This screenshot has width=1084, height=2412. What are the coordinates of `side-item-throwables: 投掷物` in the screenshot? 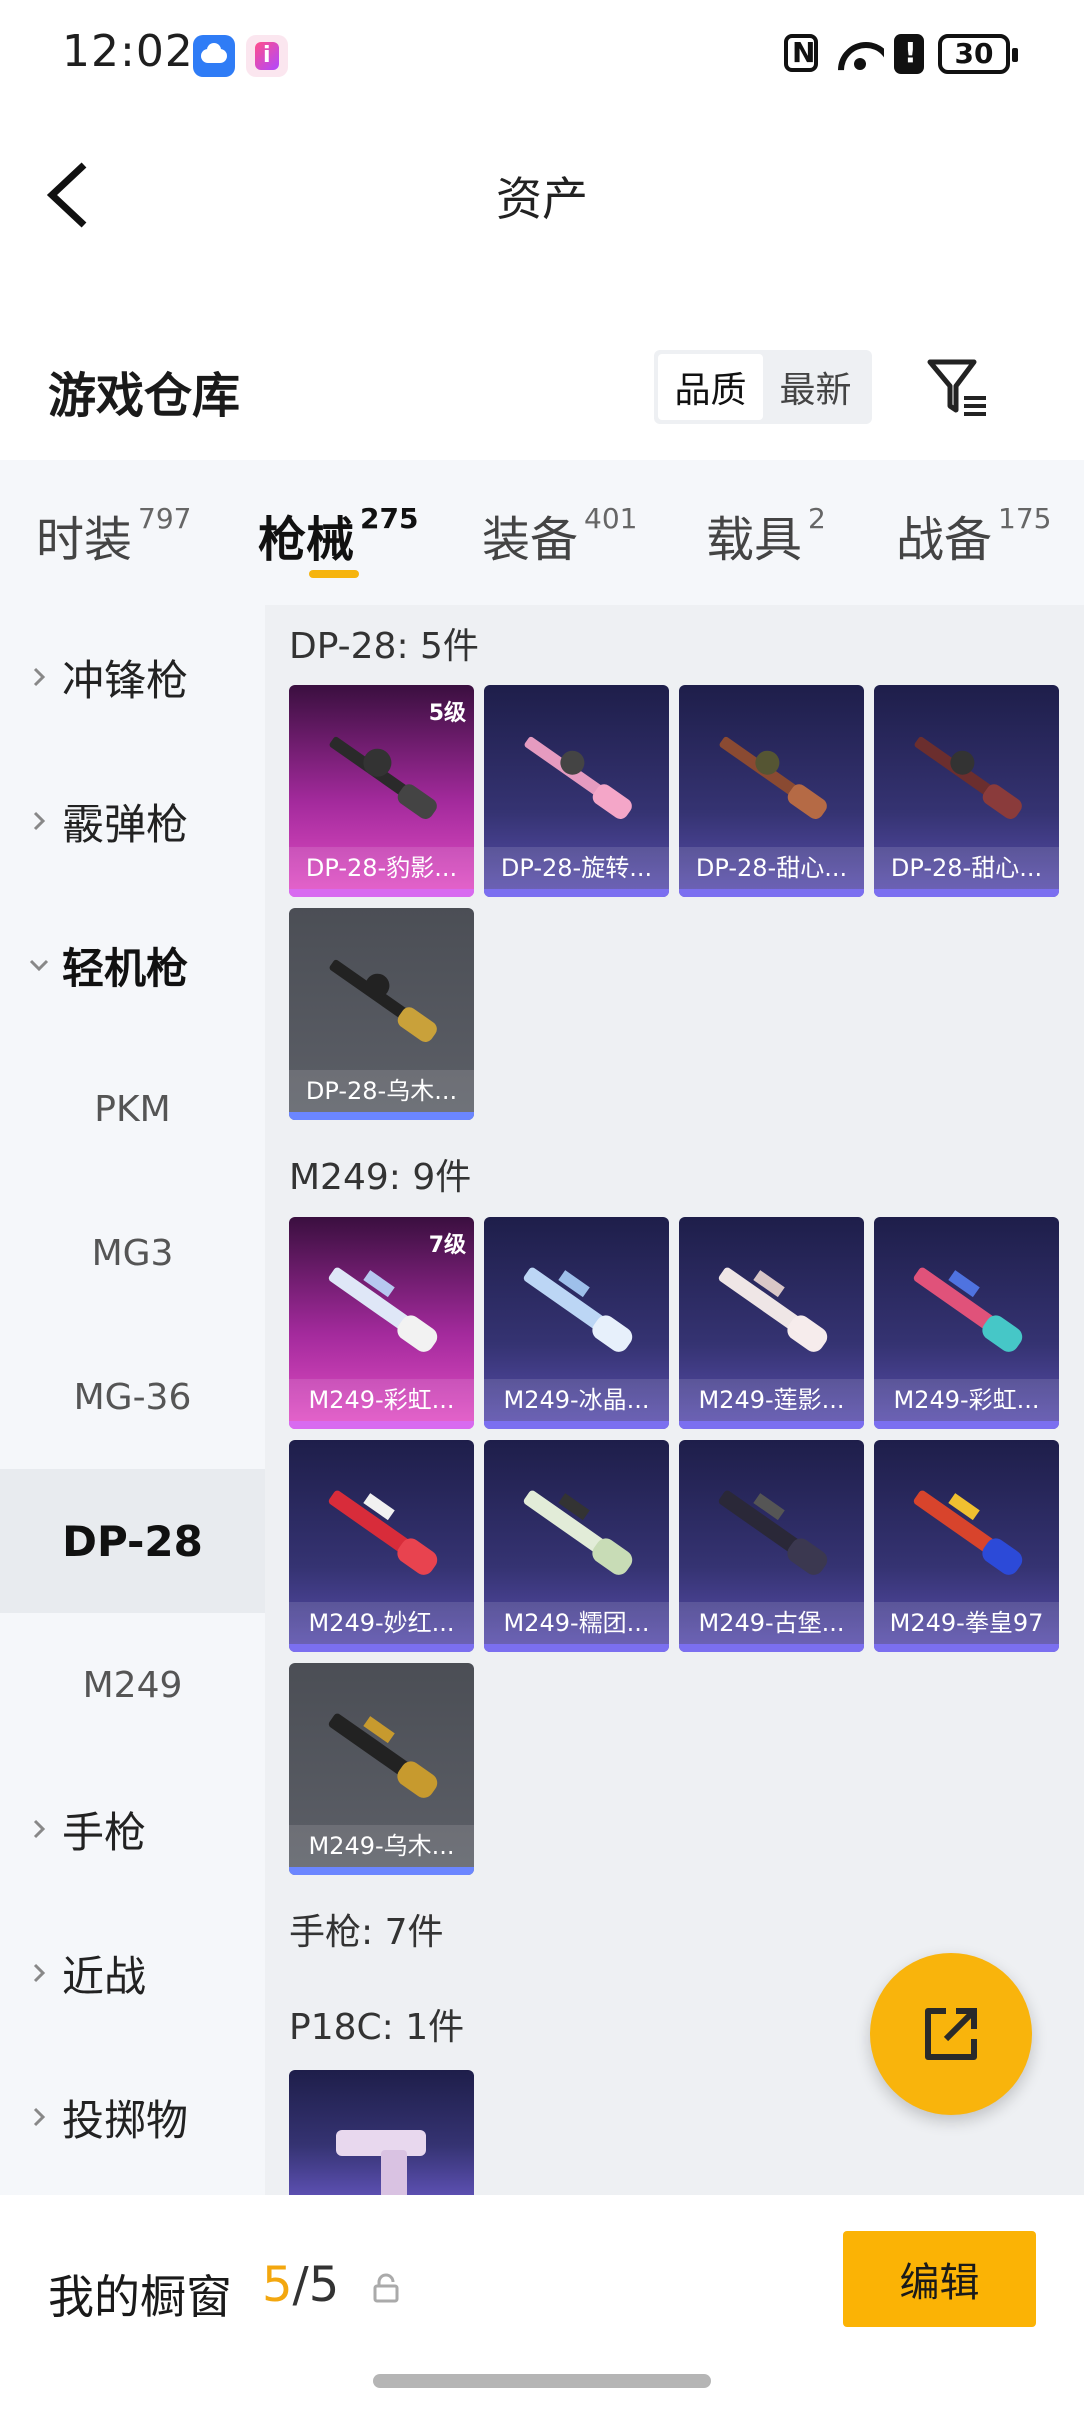 It's located at (132, 2117).